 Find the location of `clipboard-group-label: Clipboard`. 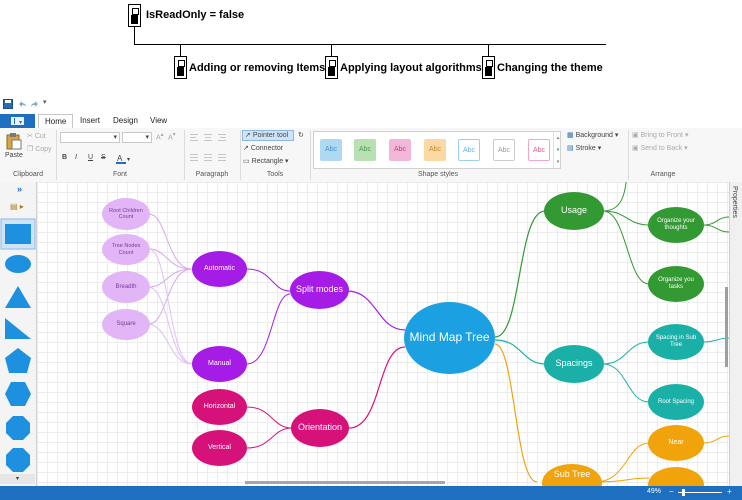

clipboard-group-label: Clipboard is located at coordinates (28, 174).